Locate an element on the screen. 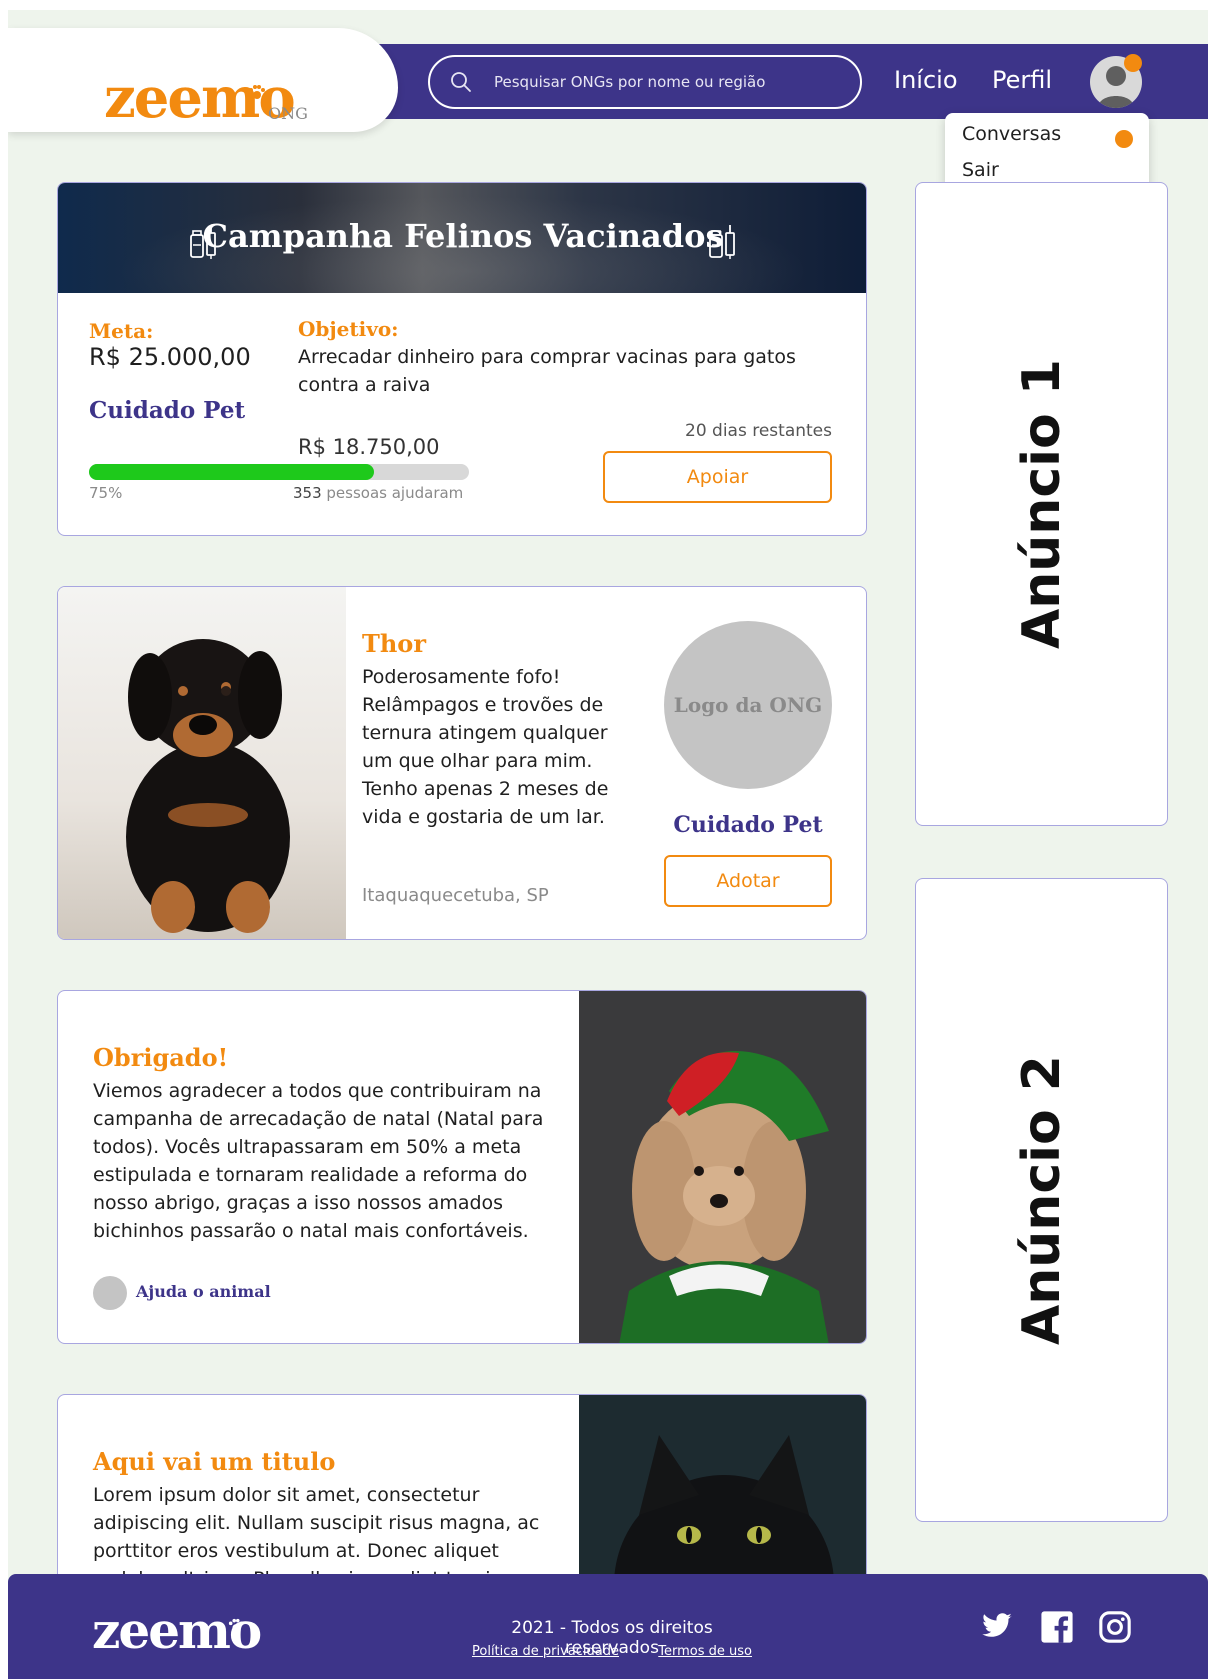 The width and height of the screenshot is (1208, 1679). adopt-button: Adotar is located at coordinates (748, 881).